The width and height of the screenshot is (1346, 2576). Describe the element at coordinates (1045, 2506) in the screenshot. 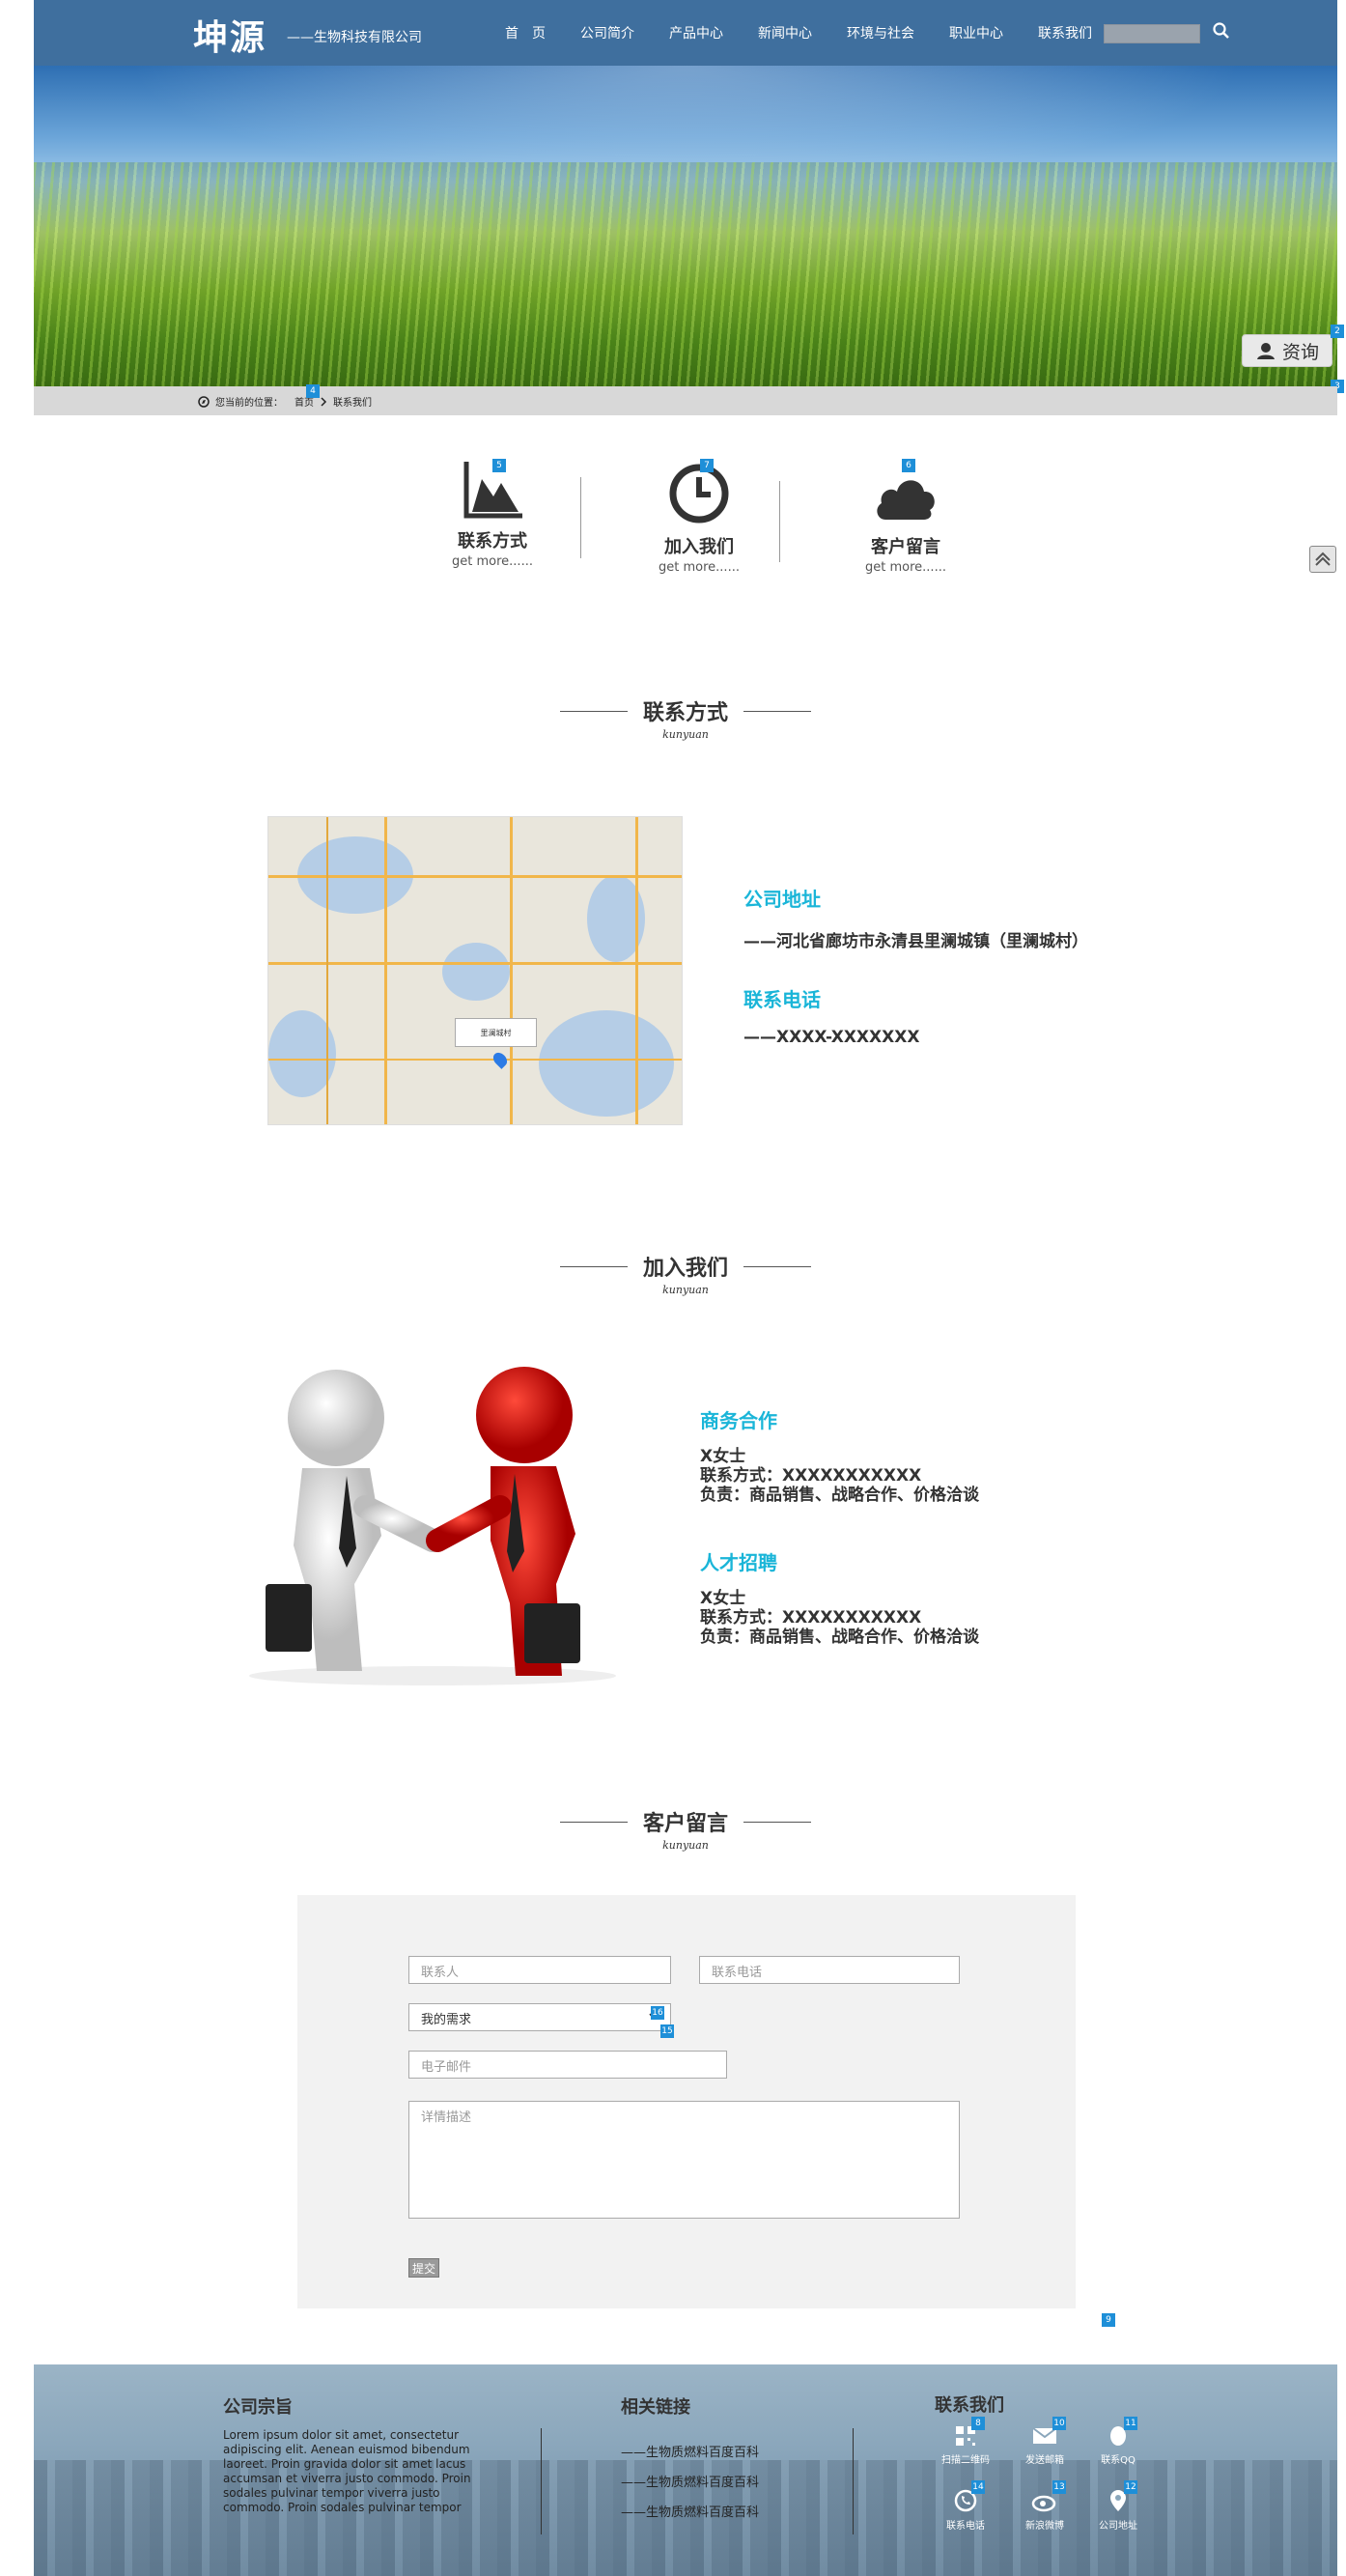

I see `weibo-item: 新浪微博 13` at that location.